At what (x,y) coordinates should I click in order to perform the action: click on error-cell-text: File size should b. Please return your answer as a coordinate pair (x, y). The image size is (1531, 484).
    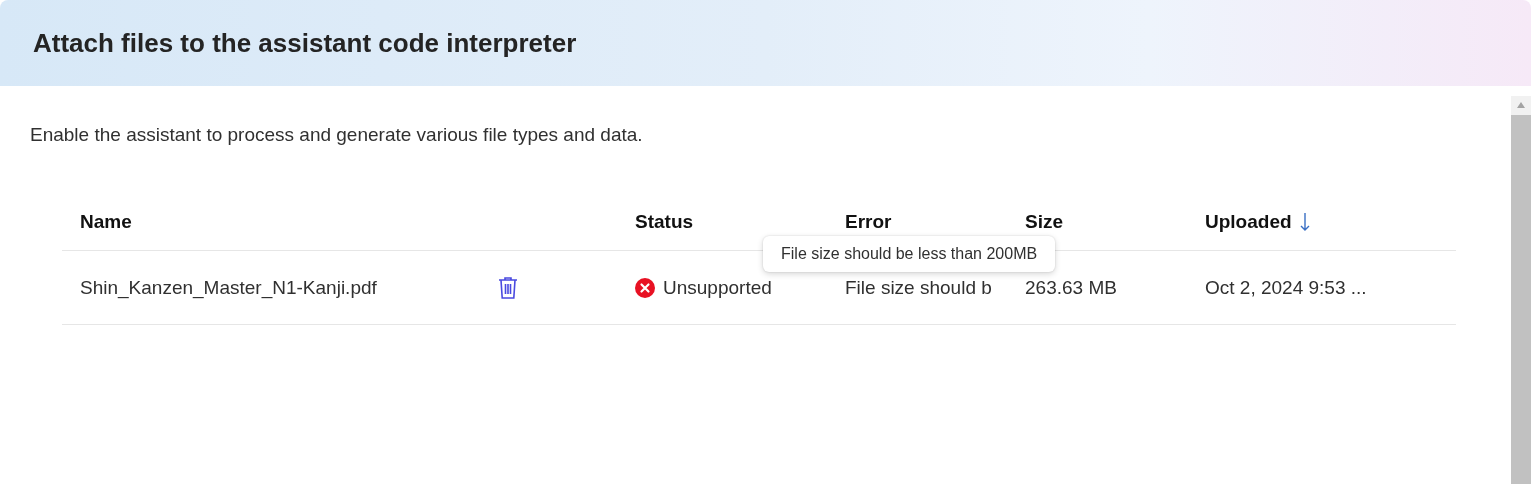
    Looking at the image, I should click on (918, 287).